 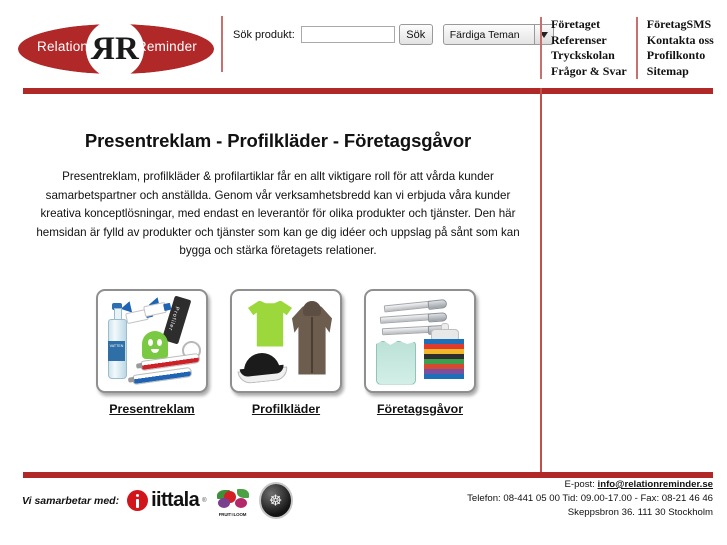 I want to click on category-image-presentreklam: Profiler VATTEN, so click(x=152, y=340).